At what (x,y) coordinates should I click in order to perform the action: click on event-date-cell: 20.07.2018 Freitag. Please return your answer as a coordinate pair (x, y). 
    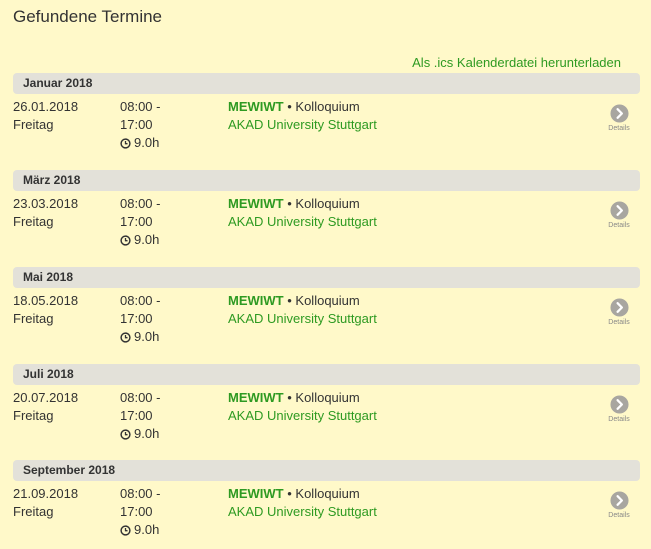
    Looking at the image, I should click on (63, 407).